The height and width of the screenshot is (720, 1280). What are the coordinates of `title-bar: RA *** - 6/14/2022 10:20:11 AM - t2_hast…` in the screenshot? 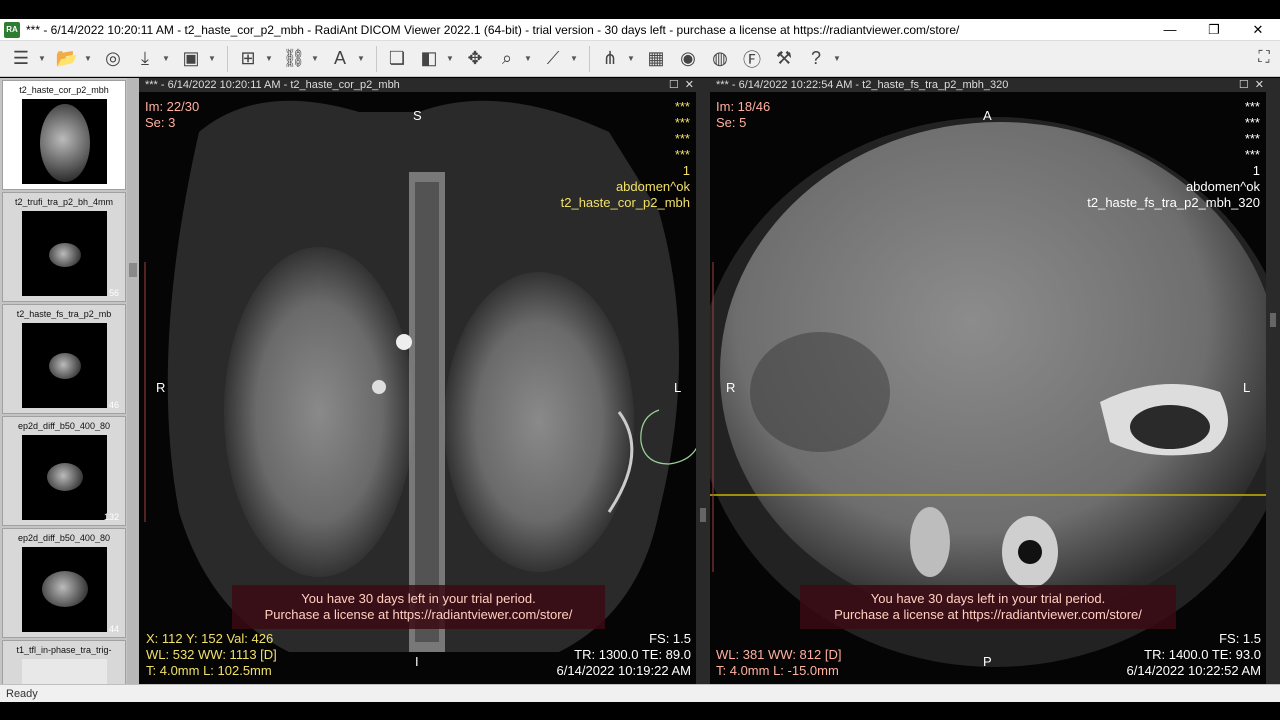 It's located at (640, 30).